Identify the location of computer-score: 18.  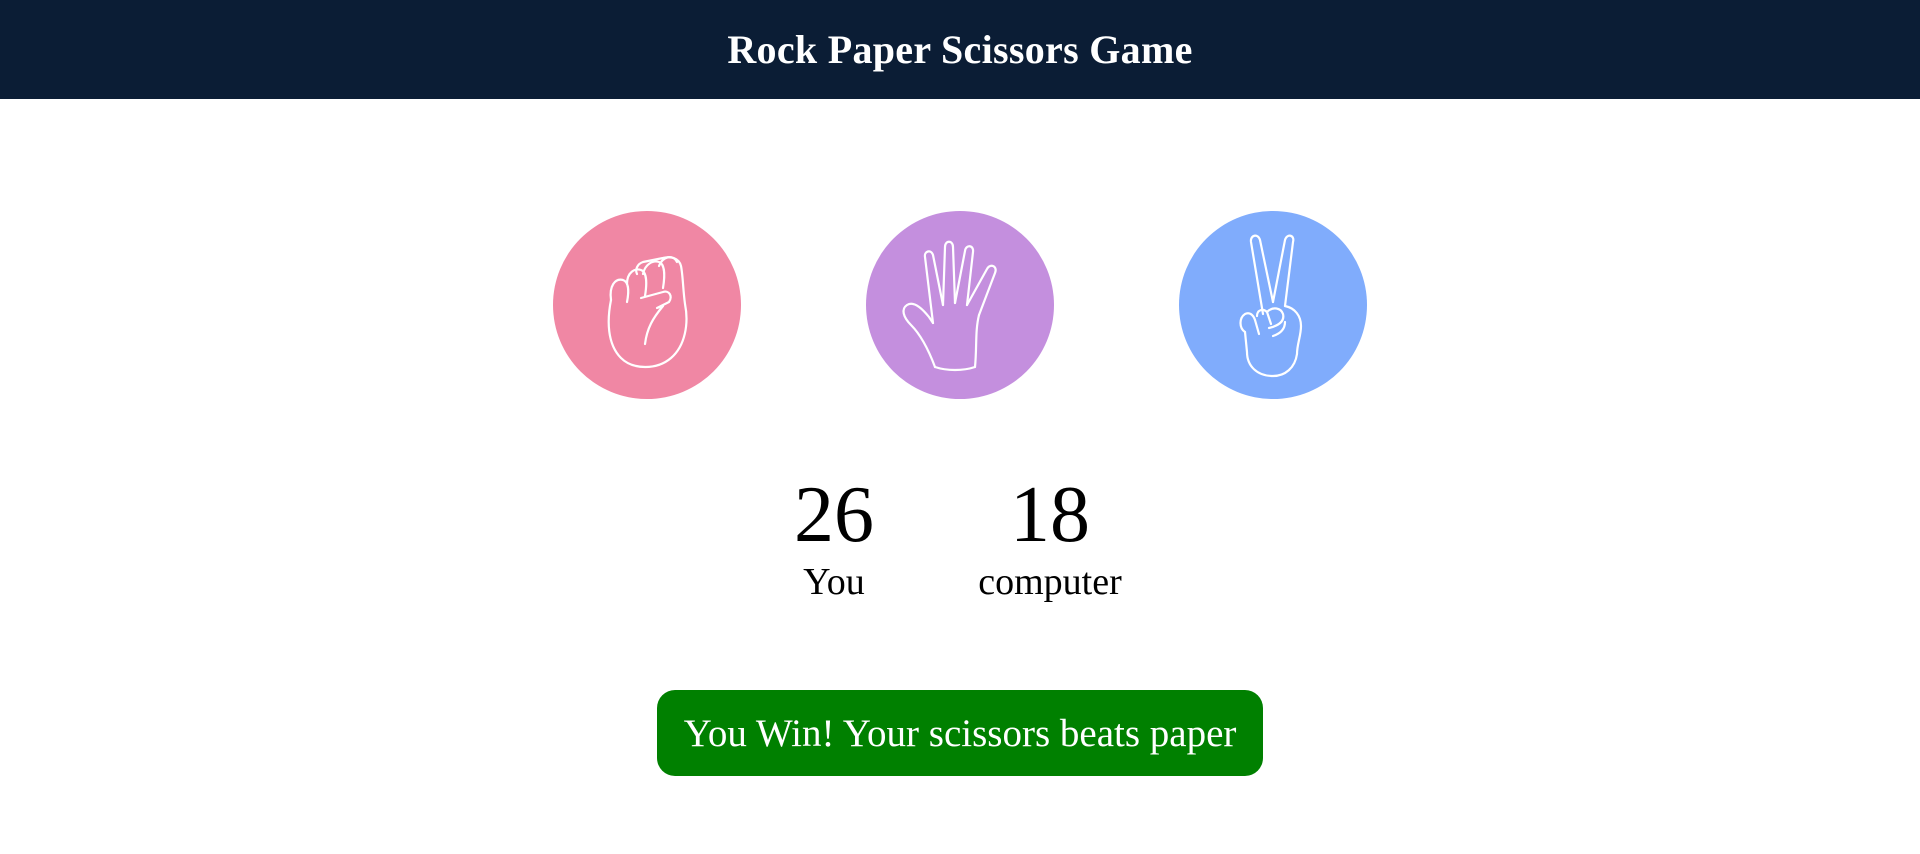
(1050, 515).